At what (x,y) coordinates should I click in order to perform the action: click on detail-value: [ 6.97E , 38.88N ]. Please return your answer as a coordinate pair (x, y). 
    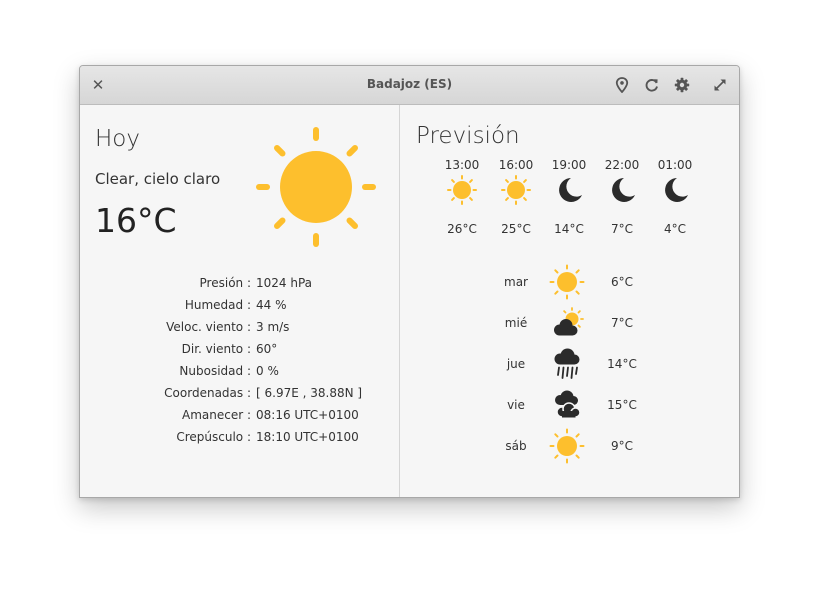
    Looking at the image, I should click on (309, 393).